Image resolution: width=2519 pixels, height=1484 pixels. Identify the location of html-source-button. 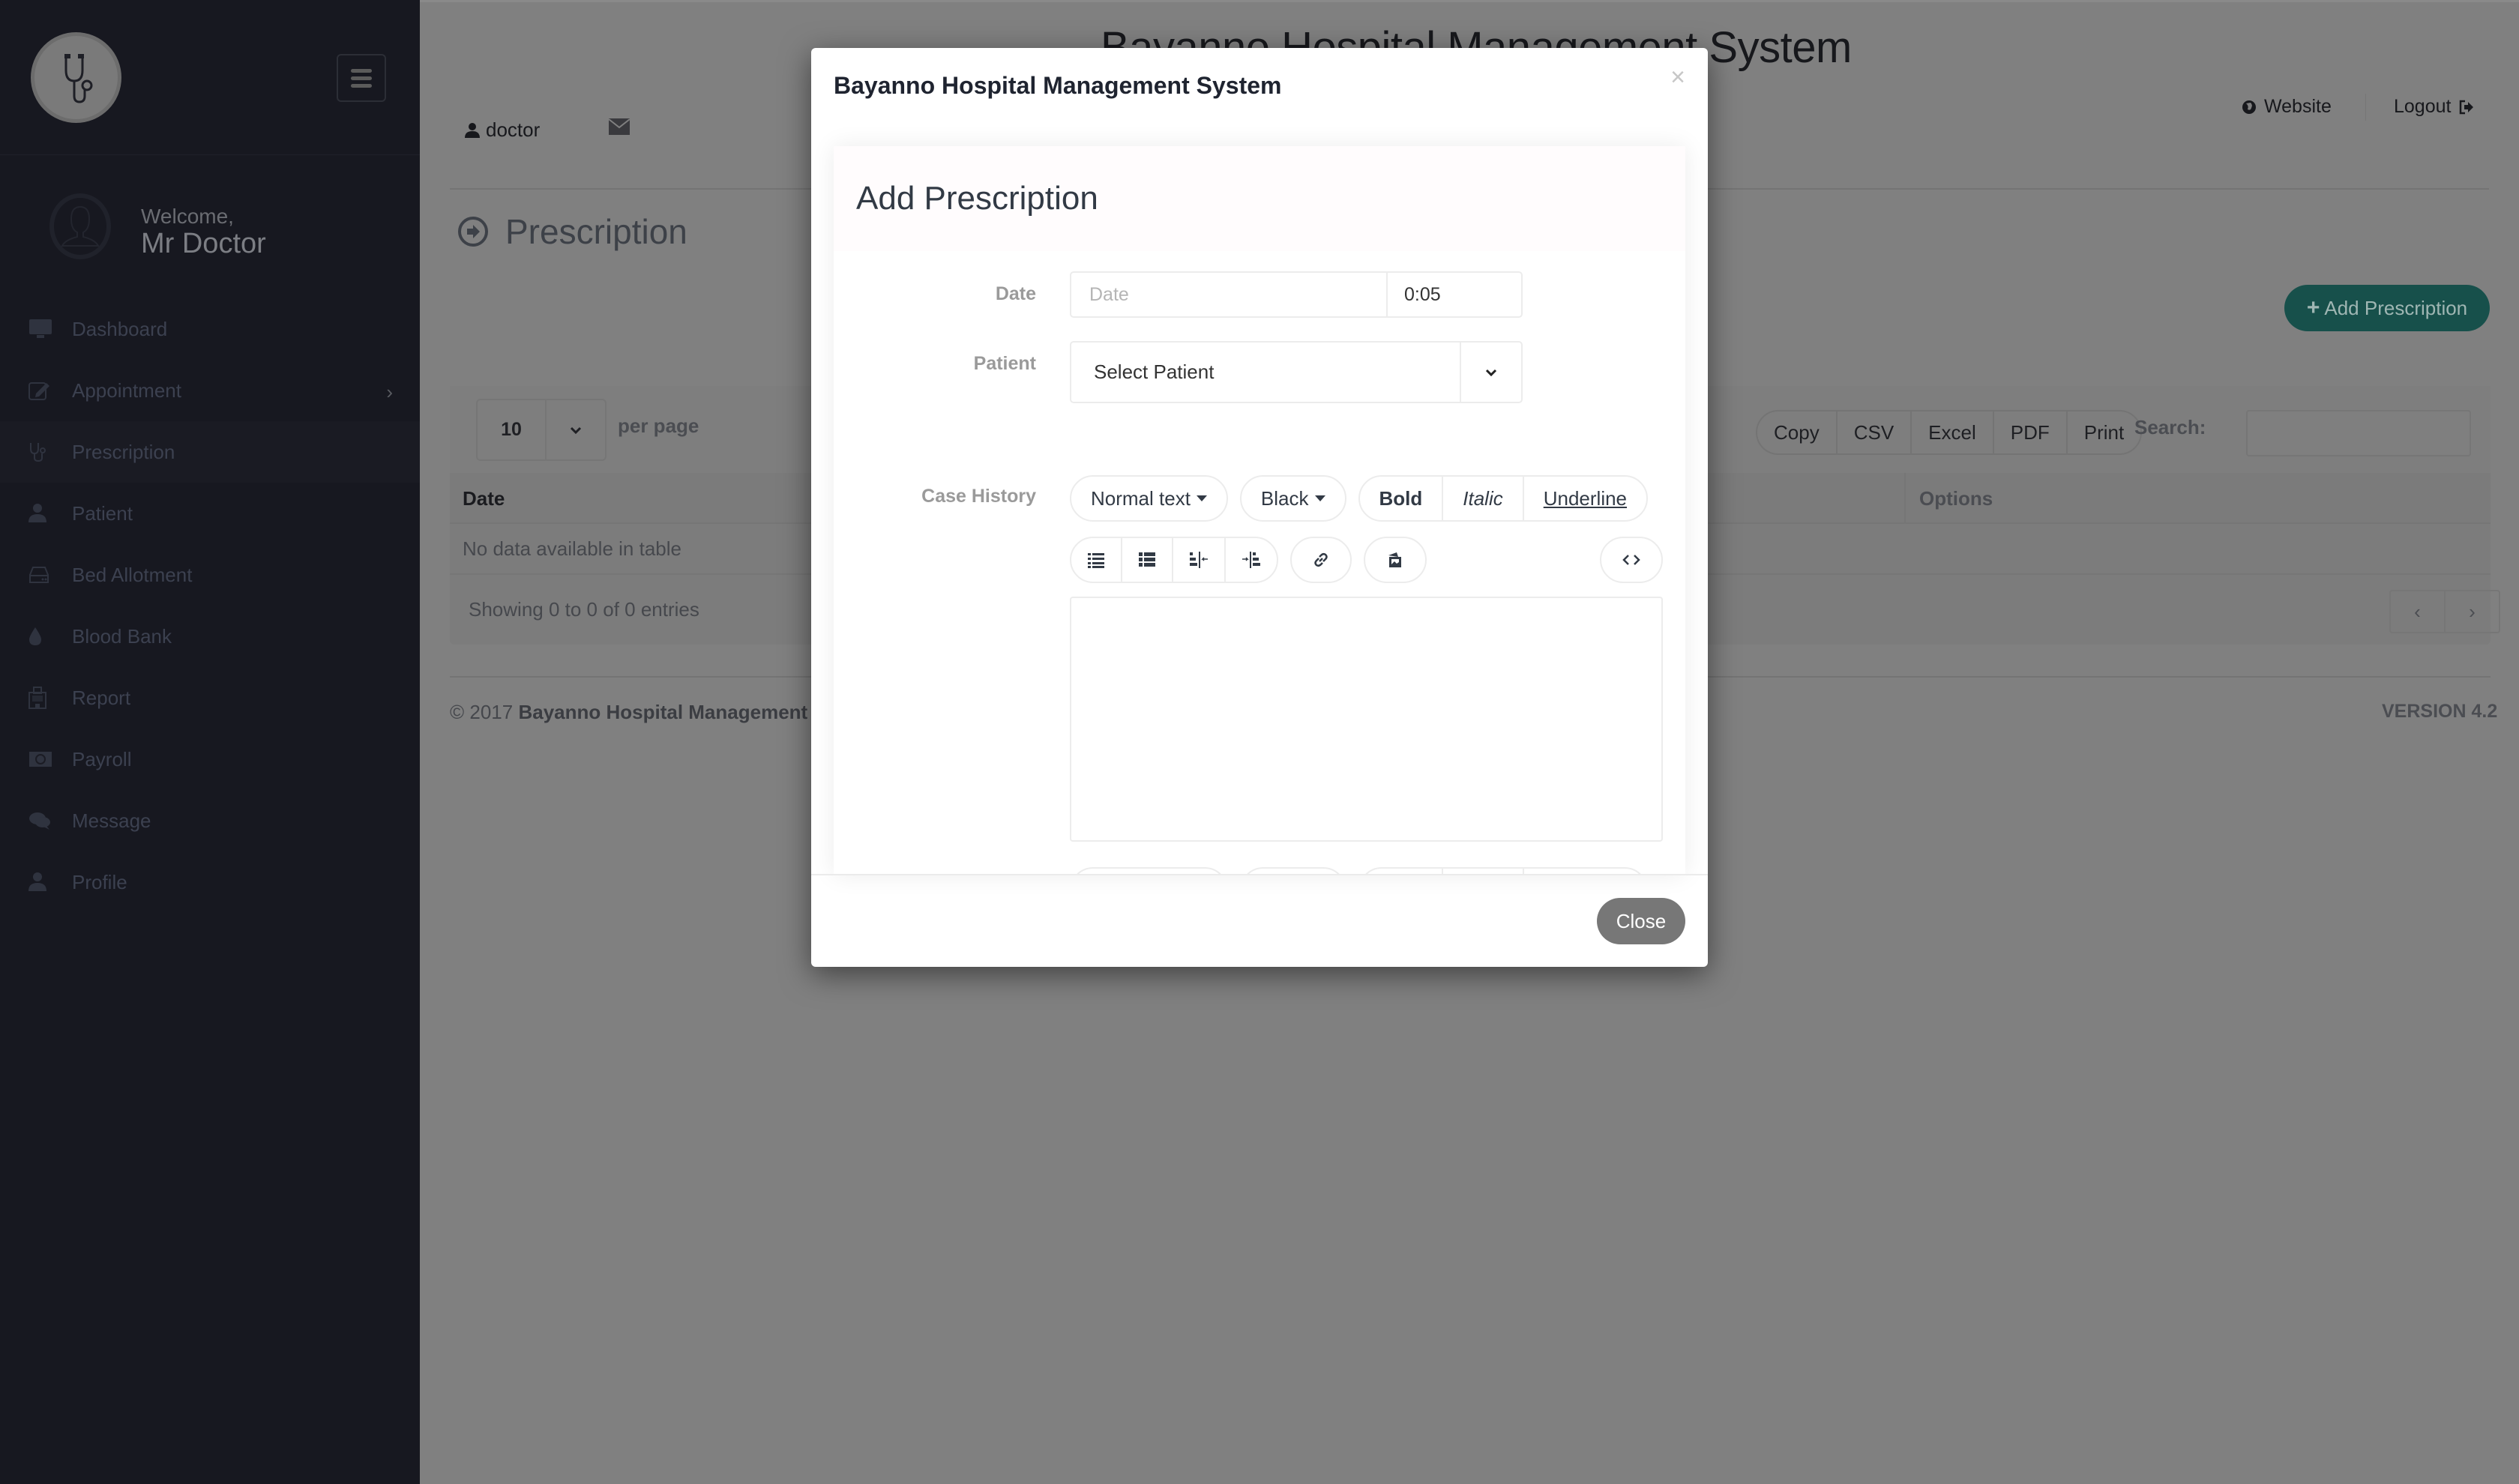
(1631, 560).